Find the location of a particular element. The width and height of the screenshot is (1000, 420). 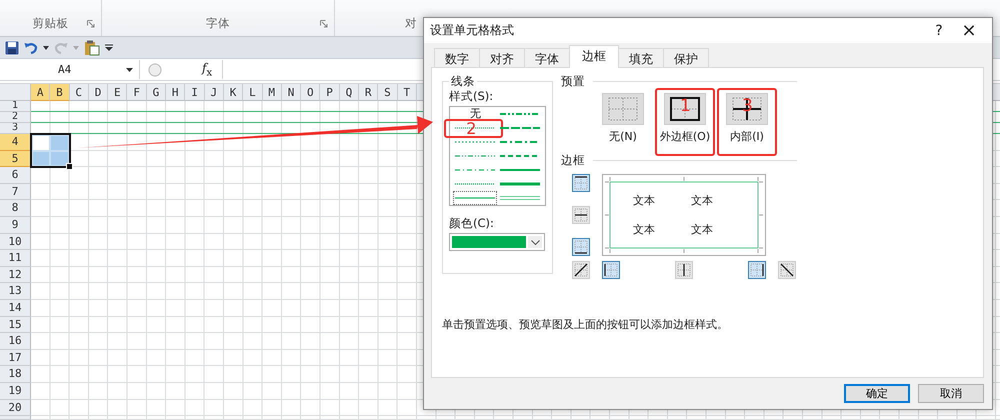

row-header: 7 is located at coordinates (15, 192).